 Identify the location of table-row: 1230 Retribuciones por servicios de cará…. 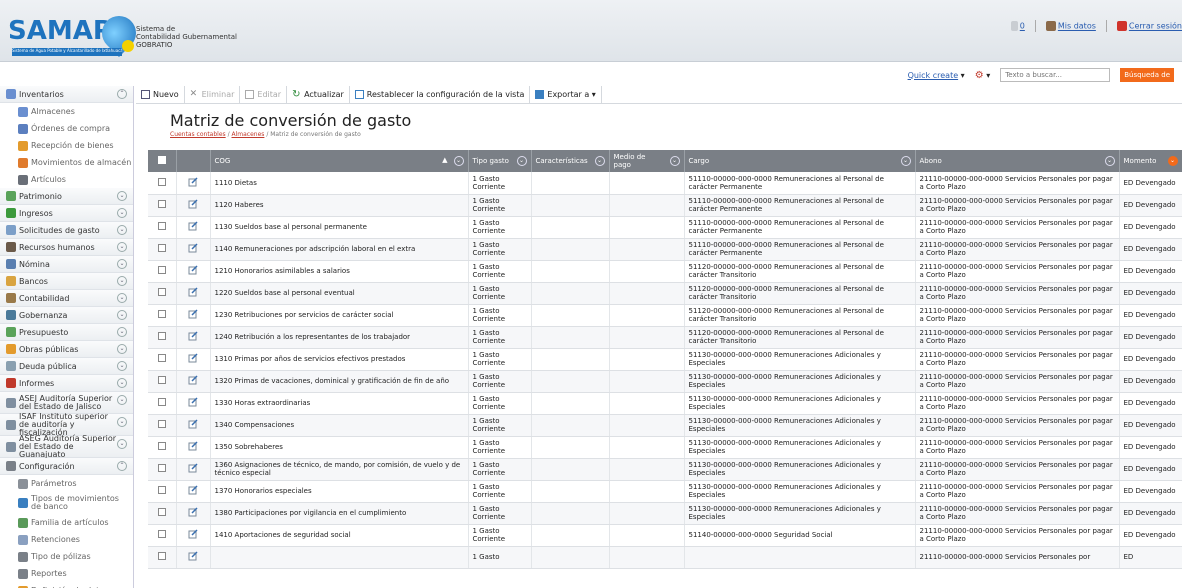
(665, 315).